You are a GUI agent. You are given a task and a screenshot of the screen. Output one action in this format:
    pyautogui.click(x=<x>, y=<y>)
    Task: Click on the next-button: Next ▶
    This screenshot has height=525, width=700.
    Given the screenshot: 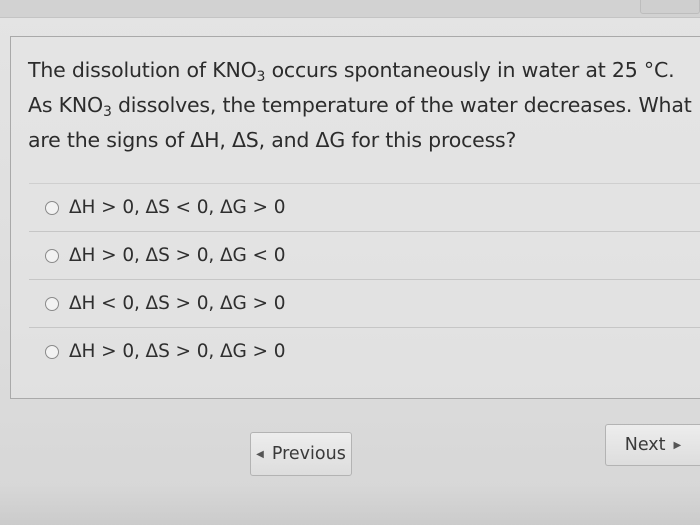 What is the action you would take?
    pyautogui.click(x=652, y=445)
    